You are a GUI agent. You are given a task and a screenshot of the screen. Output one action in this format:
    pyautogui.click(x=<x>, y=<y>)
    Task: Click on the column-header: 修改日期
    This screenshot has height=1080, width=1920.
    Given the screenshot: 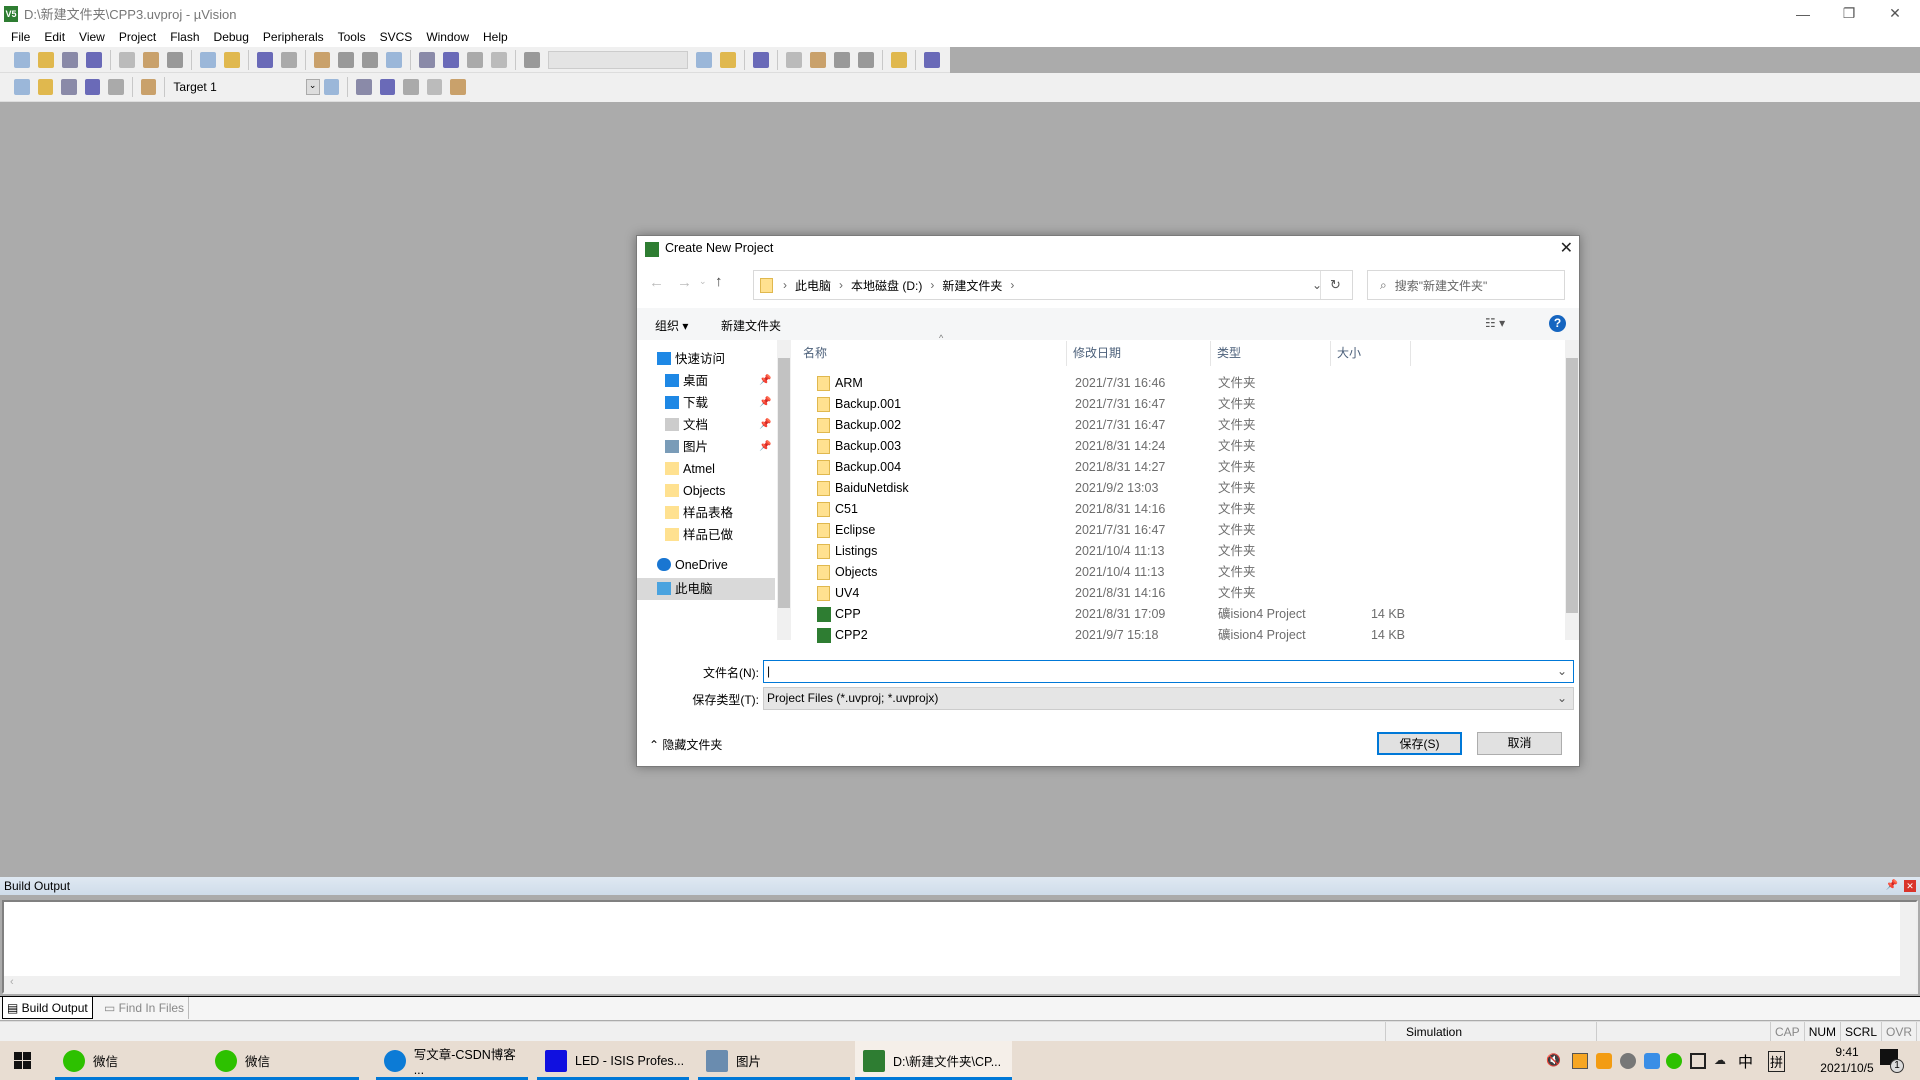 What is the action you would take?
    pyautogui.click(x=1139, y=353)
    